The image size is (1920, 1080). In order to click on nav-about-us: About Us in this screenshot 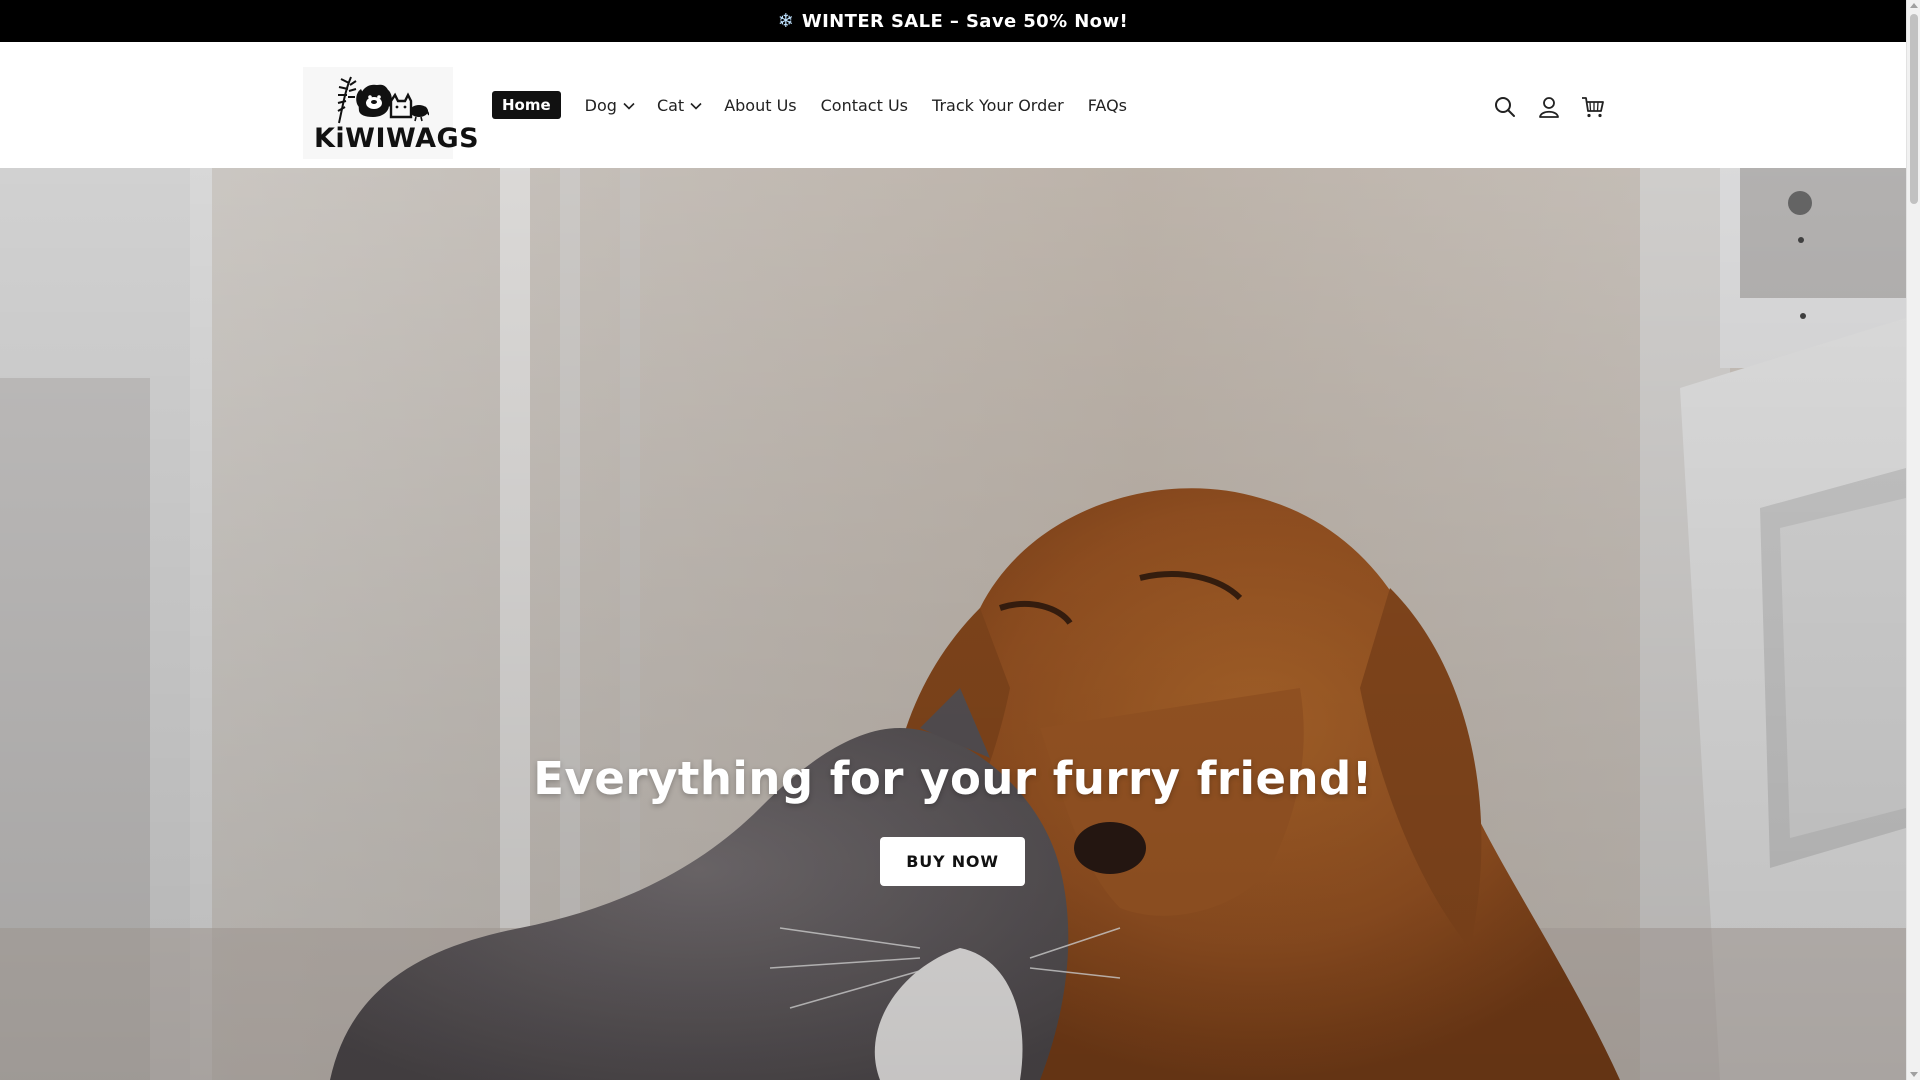, I will do `click(760, 105)`.